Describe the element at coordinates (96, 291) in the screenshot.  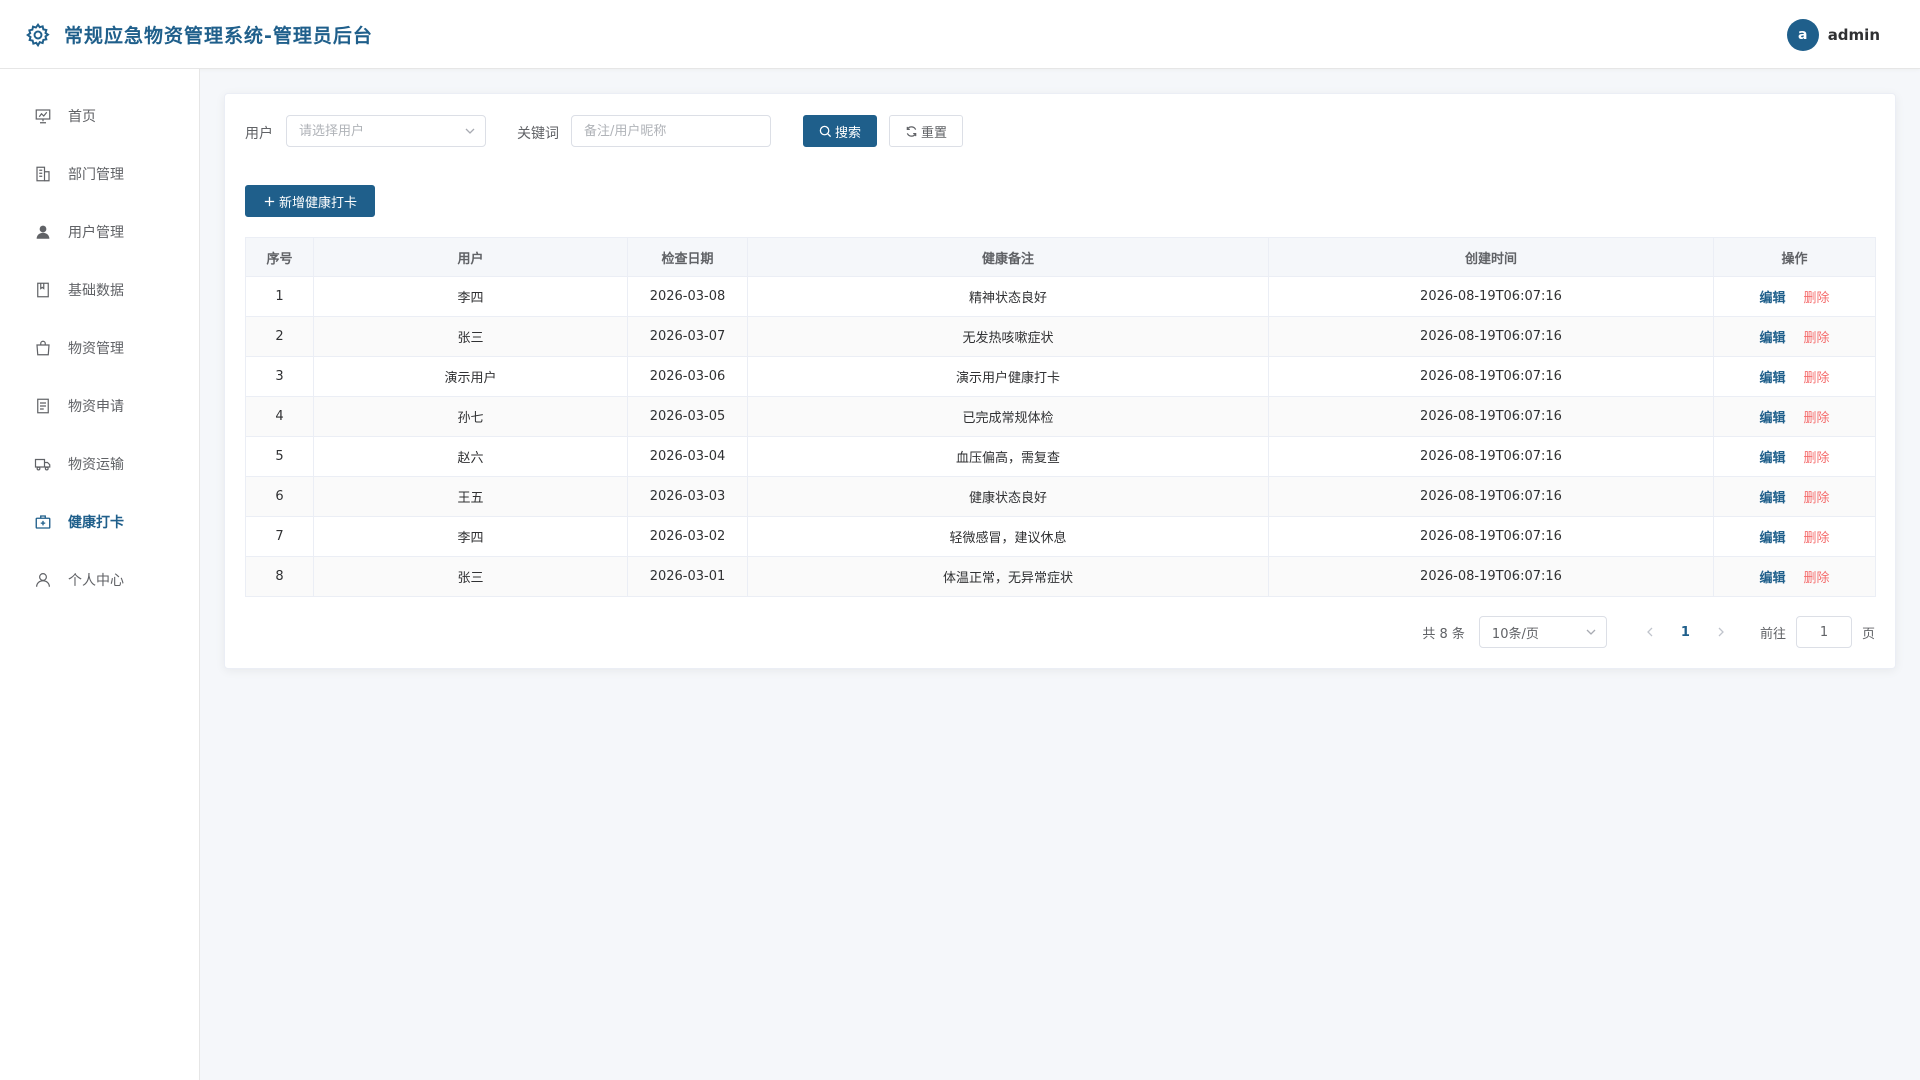
I see `sidebar-item-label: 基础数据` at that location.